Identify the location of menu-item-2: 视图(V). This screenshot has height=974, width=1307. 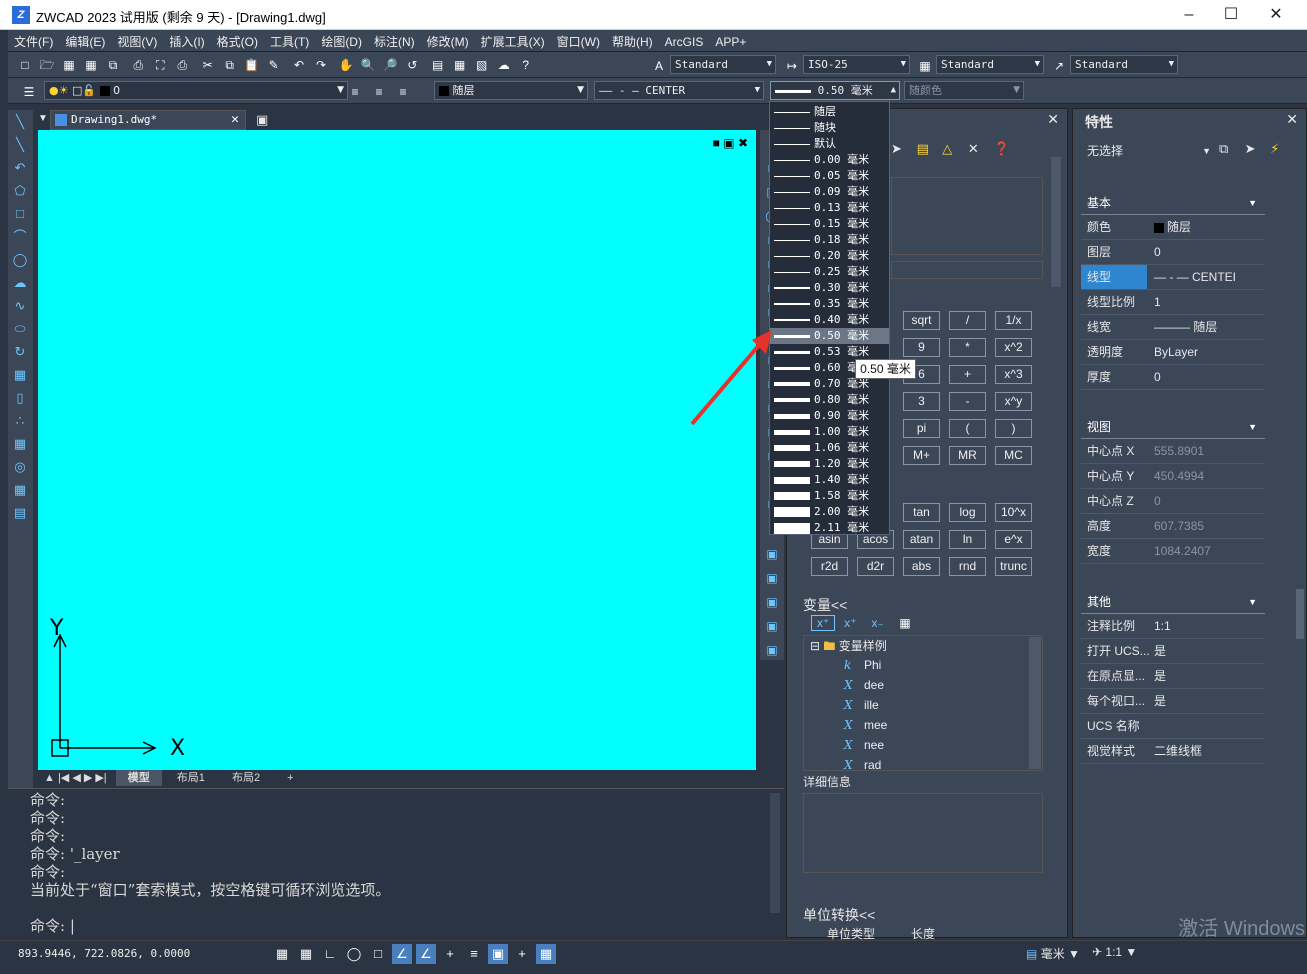
(137, 41).